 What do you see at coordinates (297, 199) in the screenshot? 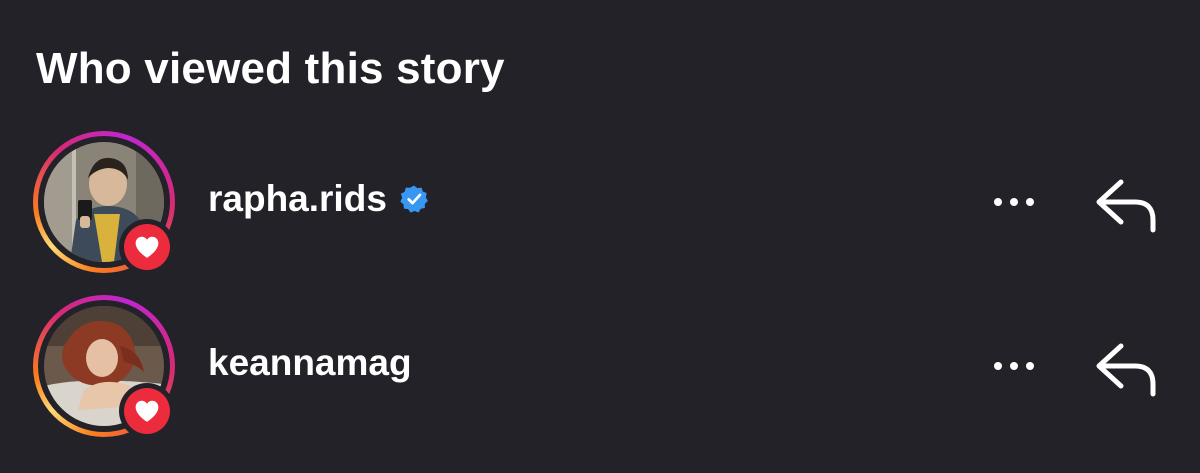
I see `viewer-username: rapha.rids` at bounding box center [297, 199].